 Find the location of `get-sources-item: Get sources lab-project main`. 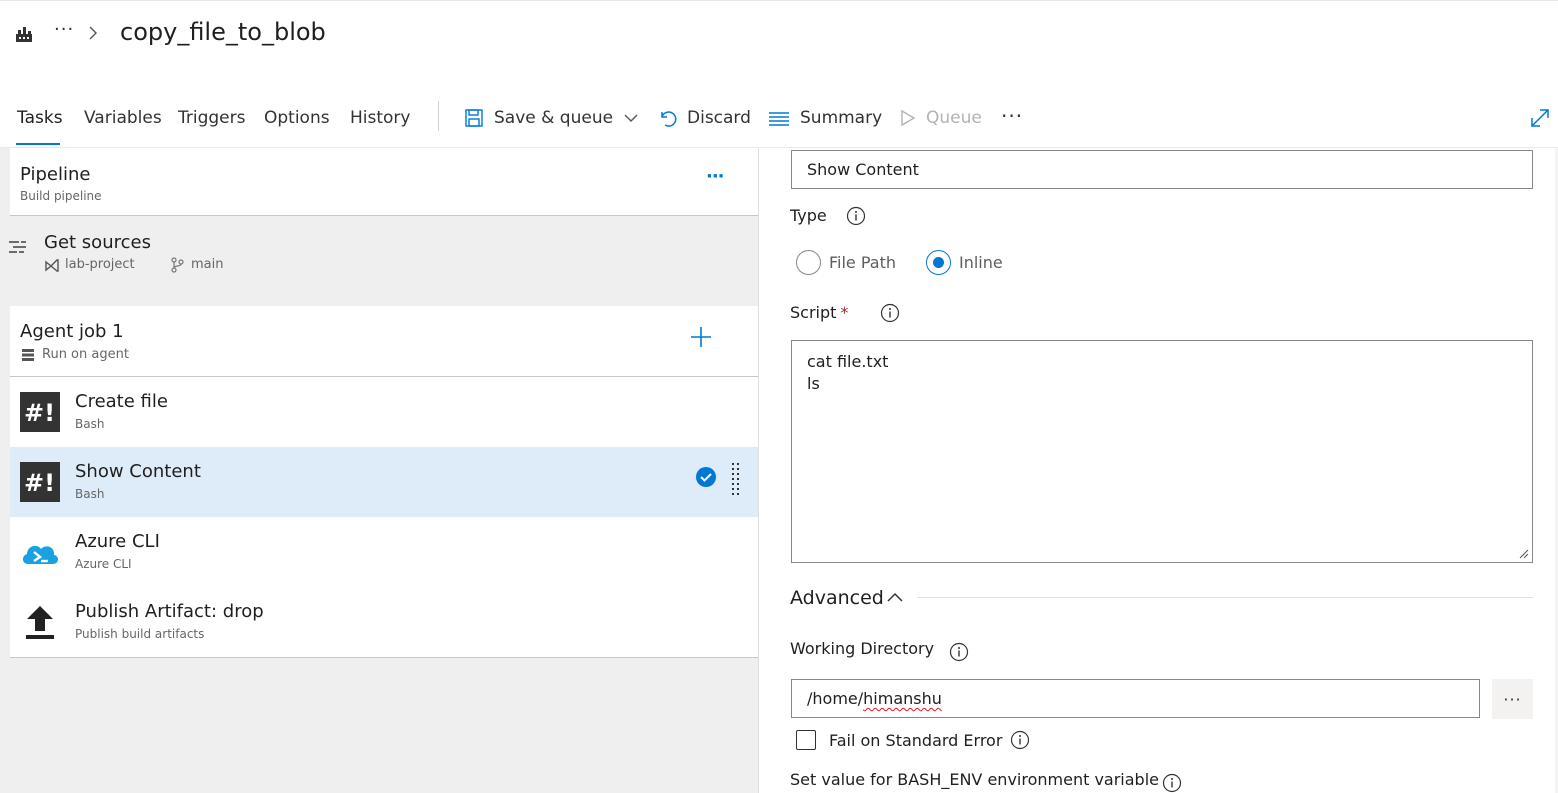

get-sources-item: Get sources lab-project main is located at coordinates (379, 261).